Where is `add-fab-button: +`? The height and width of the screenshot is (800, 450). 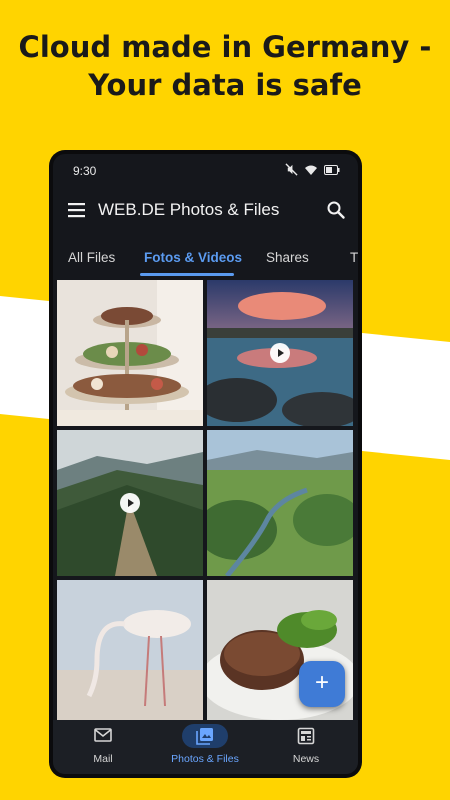
add-fab-button: + is located at coordinates (322, 684).